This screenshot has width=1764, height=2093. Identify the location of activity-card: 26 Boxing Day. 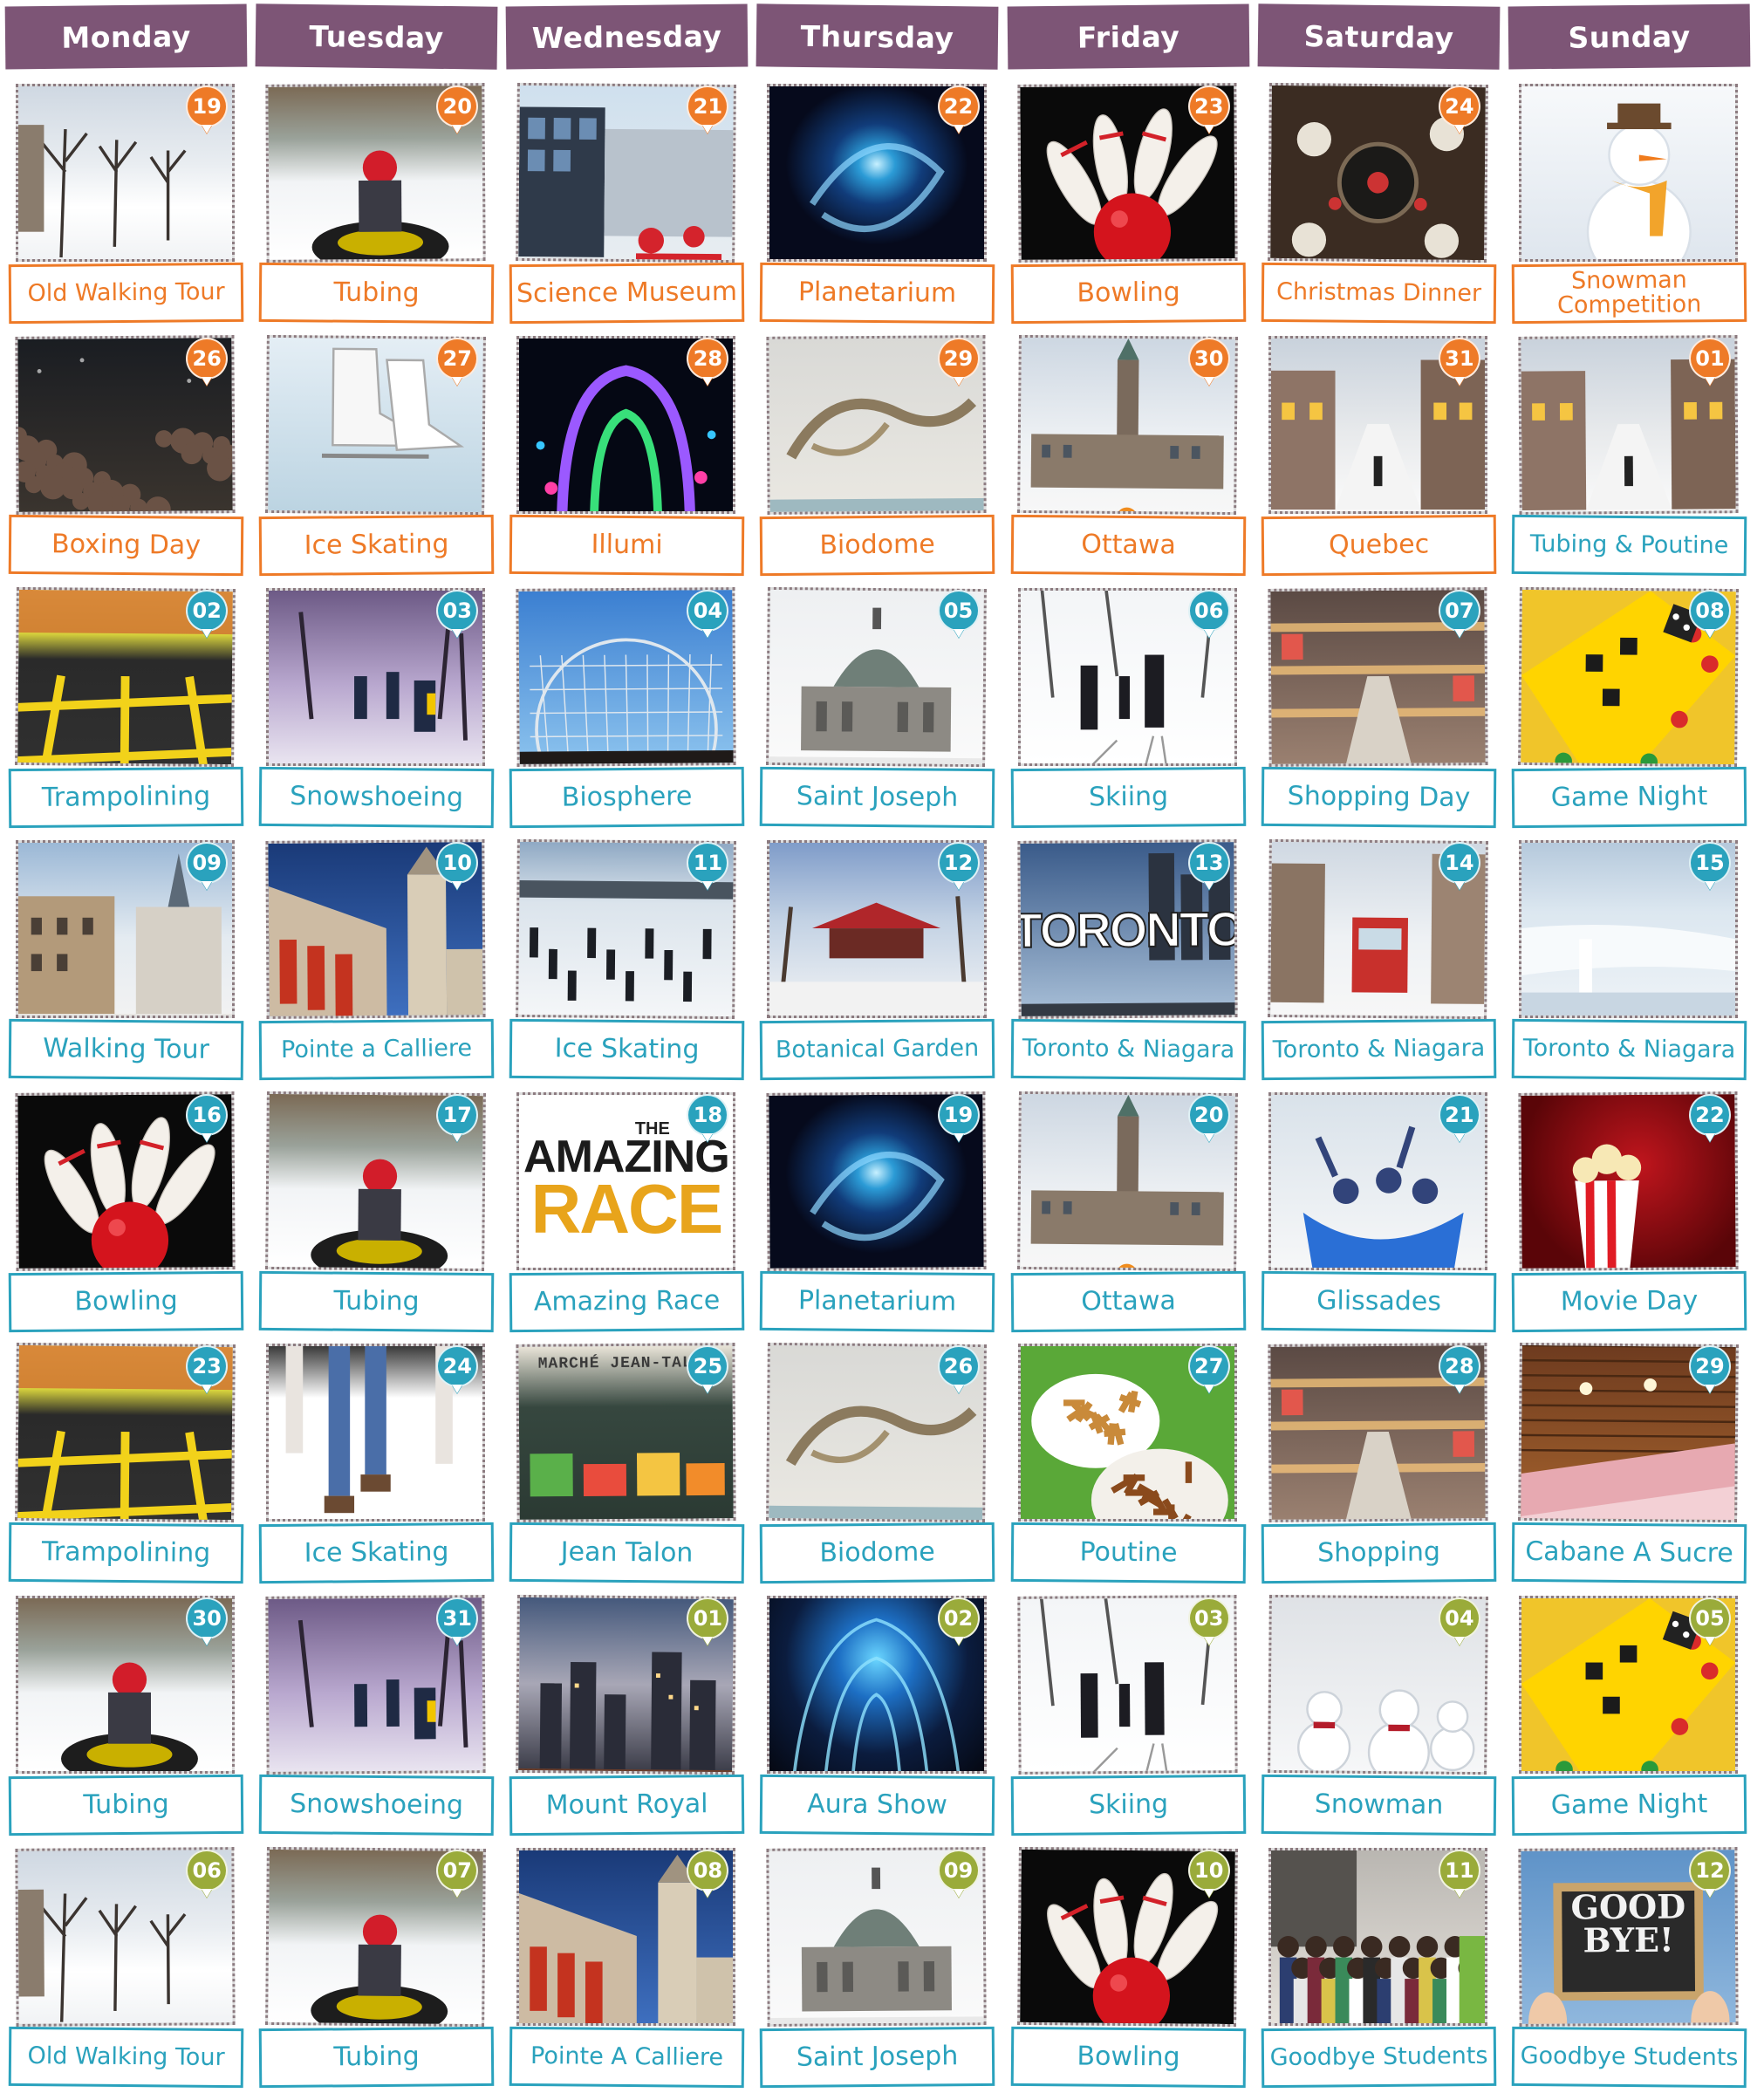
(126, 455).